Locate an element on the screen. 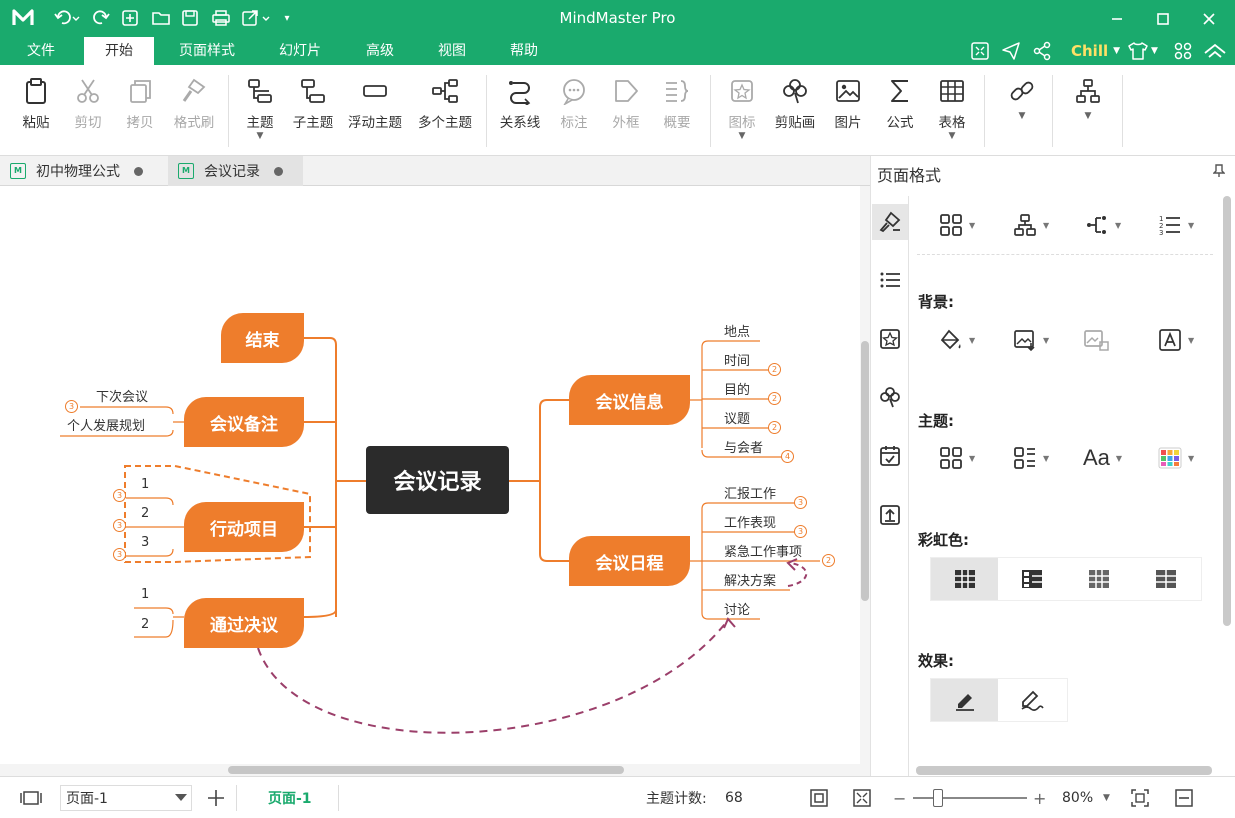 The height and width of the screenshot is (818, 1235). action-item-1: 1 is located at coordinates (145, 484).